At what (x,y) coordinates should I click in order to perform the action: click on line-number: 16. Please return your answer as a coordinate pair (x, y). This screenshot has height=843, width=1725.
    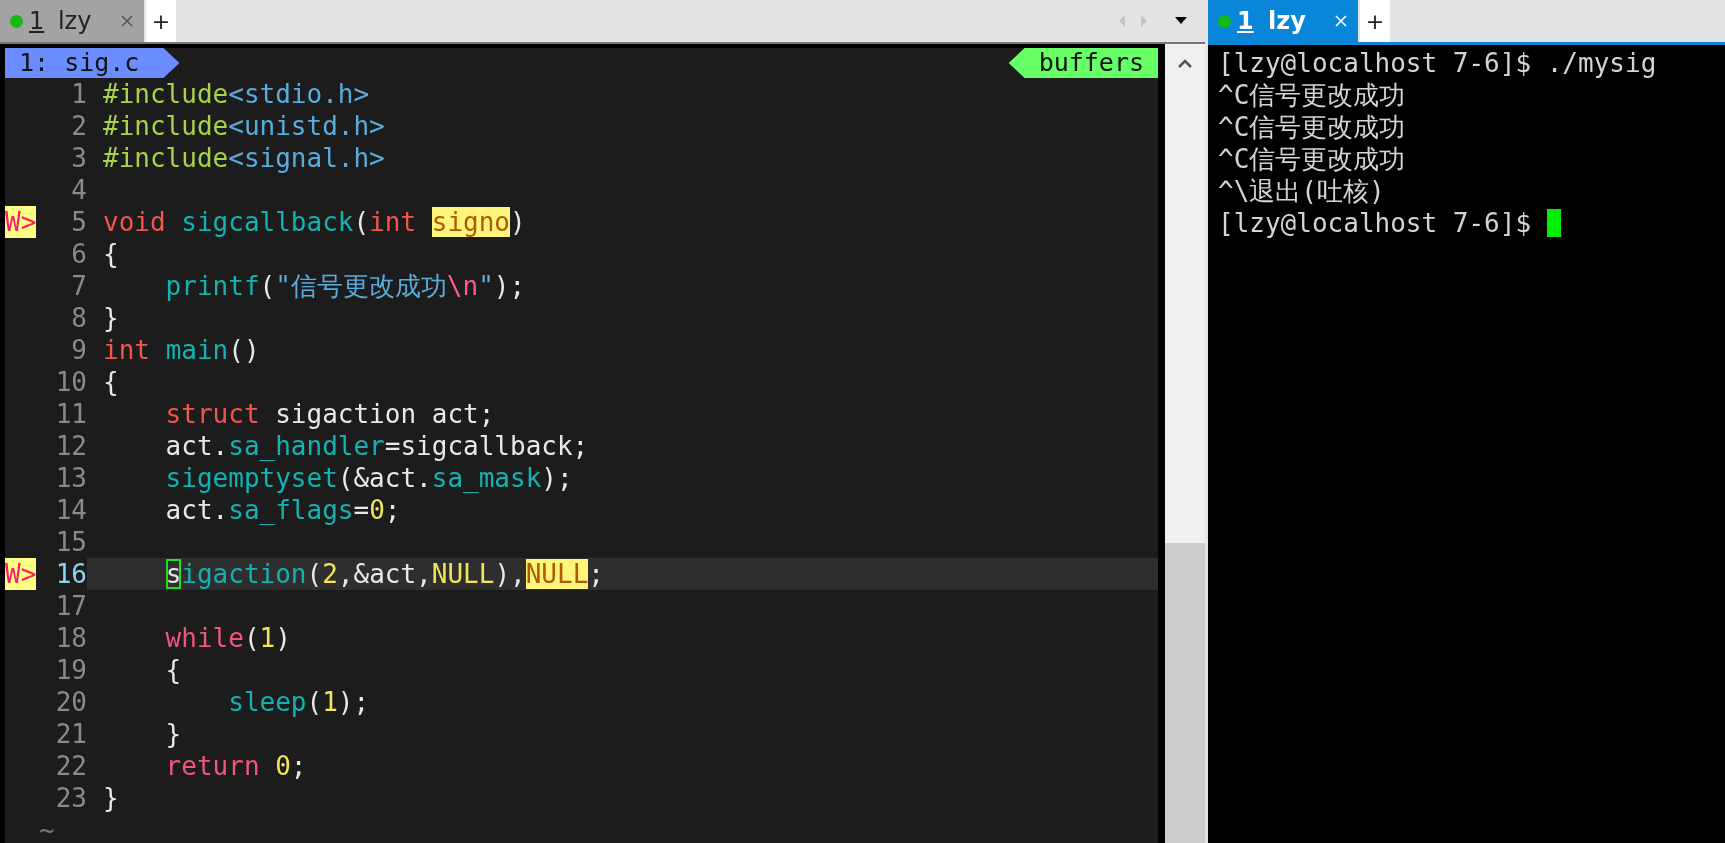
    Looking at the image, I should click on (63, 574).